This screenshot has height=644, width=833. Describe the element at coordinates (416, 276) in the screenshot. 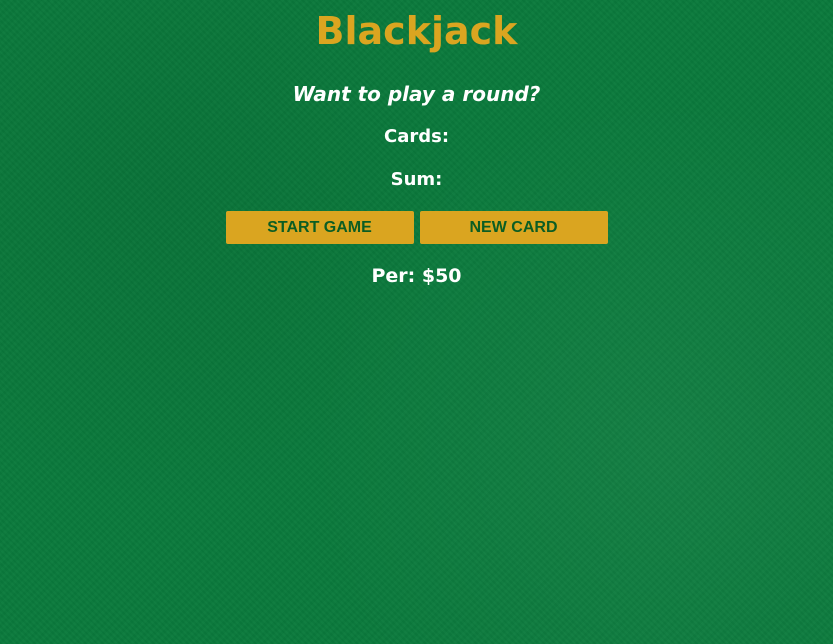

I see `player-balance: Per: $50` at that location.